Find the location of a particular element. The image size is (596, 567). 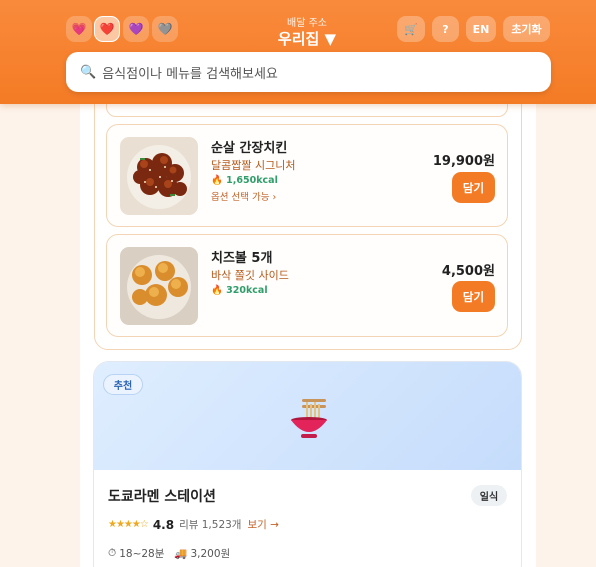

cheese-ball-photo is located at coordinates (159, 286).